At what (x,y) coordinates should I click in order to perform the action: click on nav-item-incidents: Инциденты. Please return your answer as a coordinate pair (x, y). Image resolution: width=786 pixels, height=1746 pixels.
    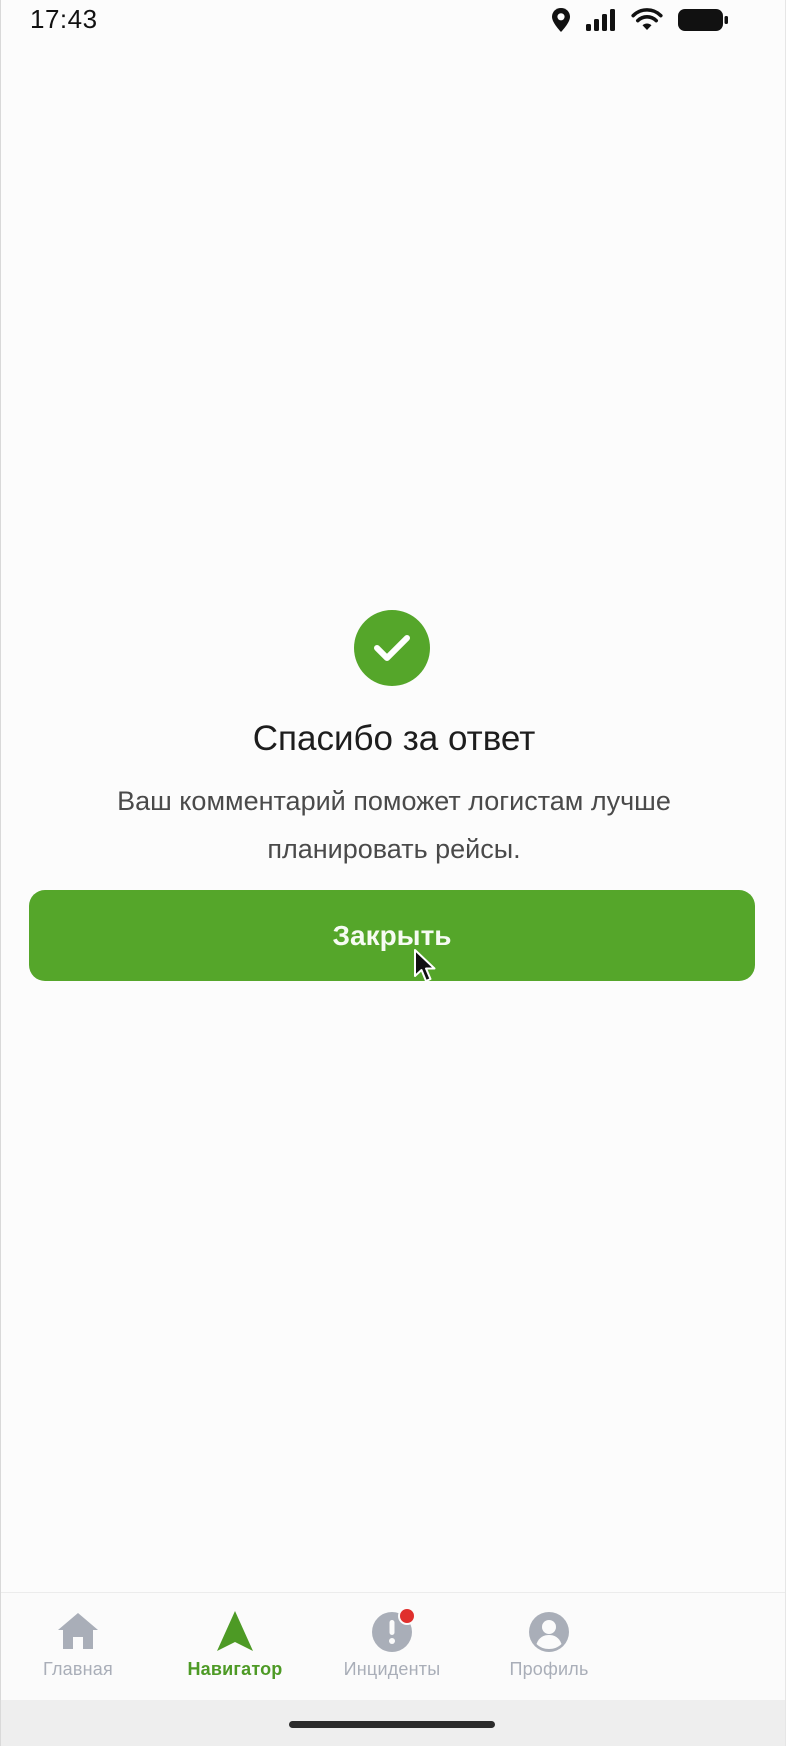
    Looking at the image, I should click on (392, 1643).